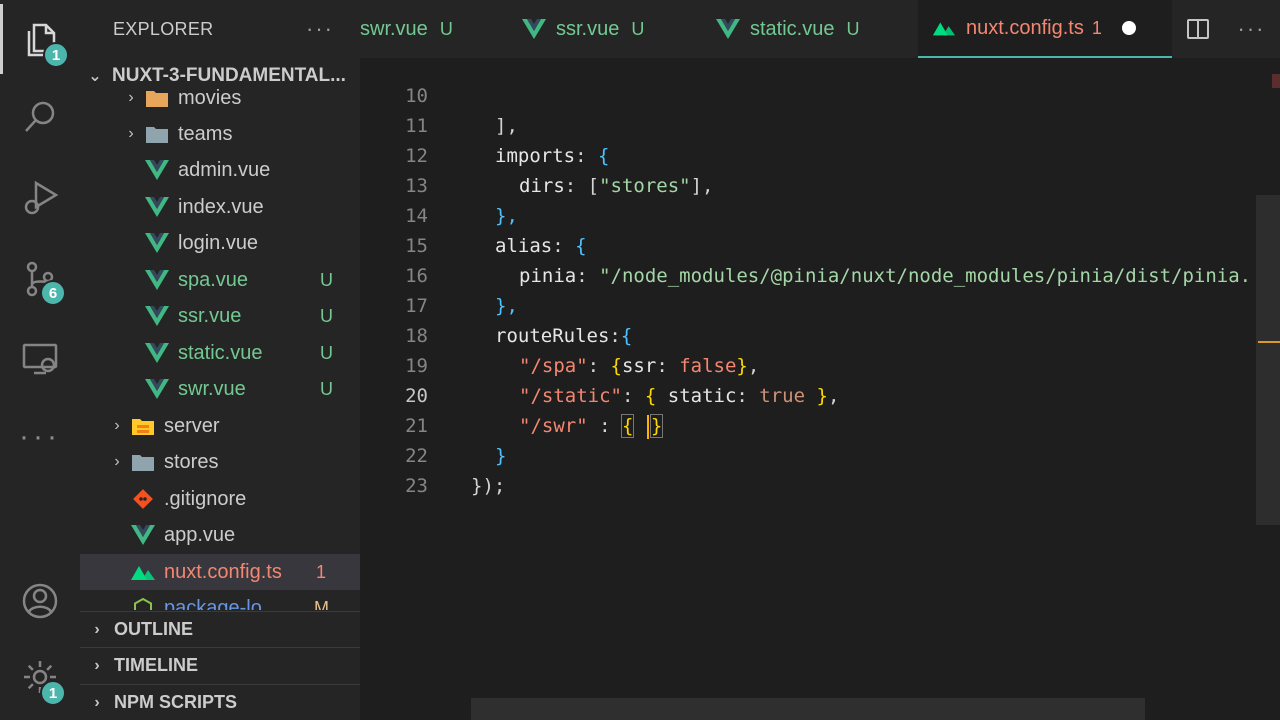 The height and width of the screenshot is (720, 1280). I want to click on explorer-more-button: ···, so click(320, 29).